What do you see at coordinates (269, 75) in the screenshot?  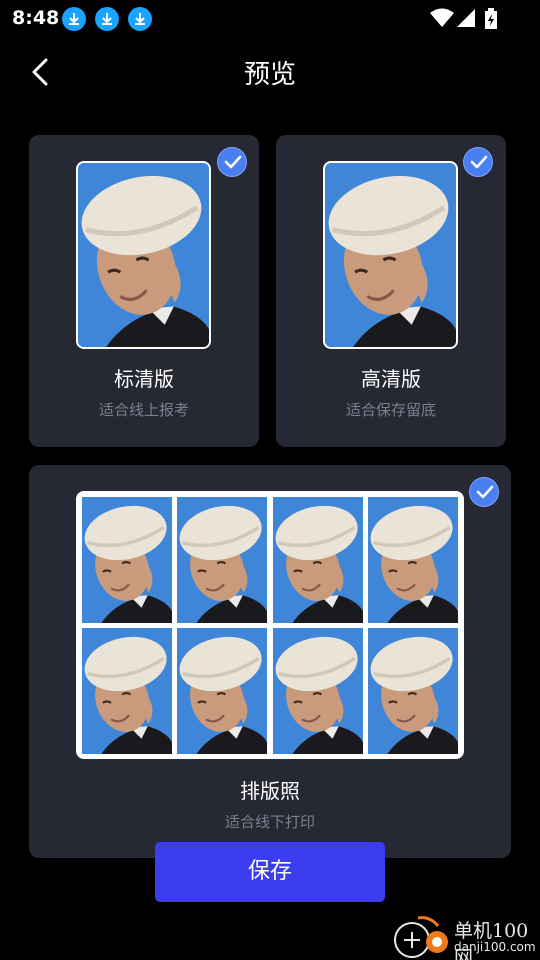 I see `page-title: 预览` at bounding box center [269, 75].